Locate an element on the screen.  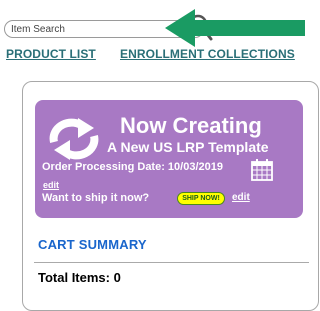
product-list-link: PRODUCT LIST is located at coordinates (51, 54).